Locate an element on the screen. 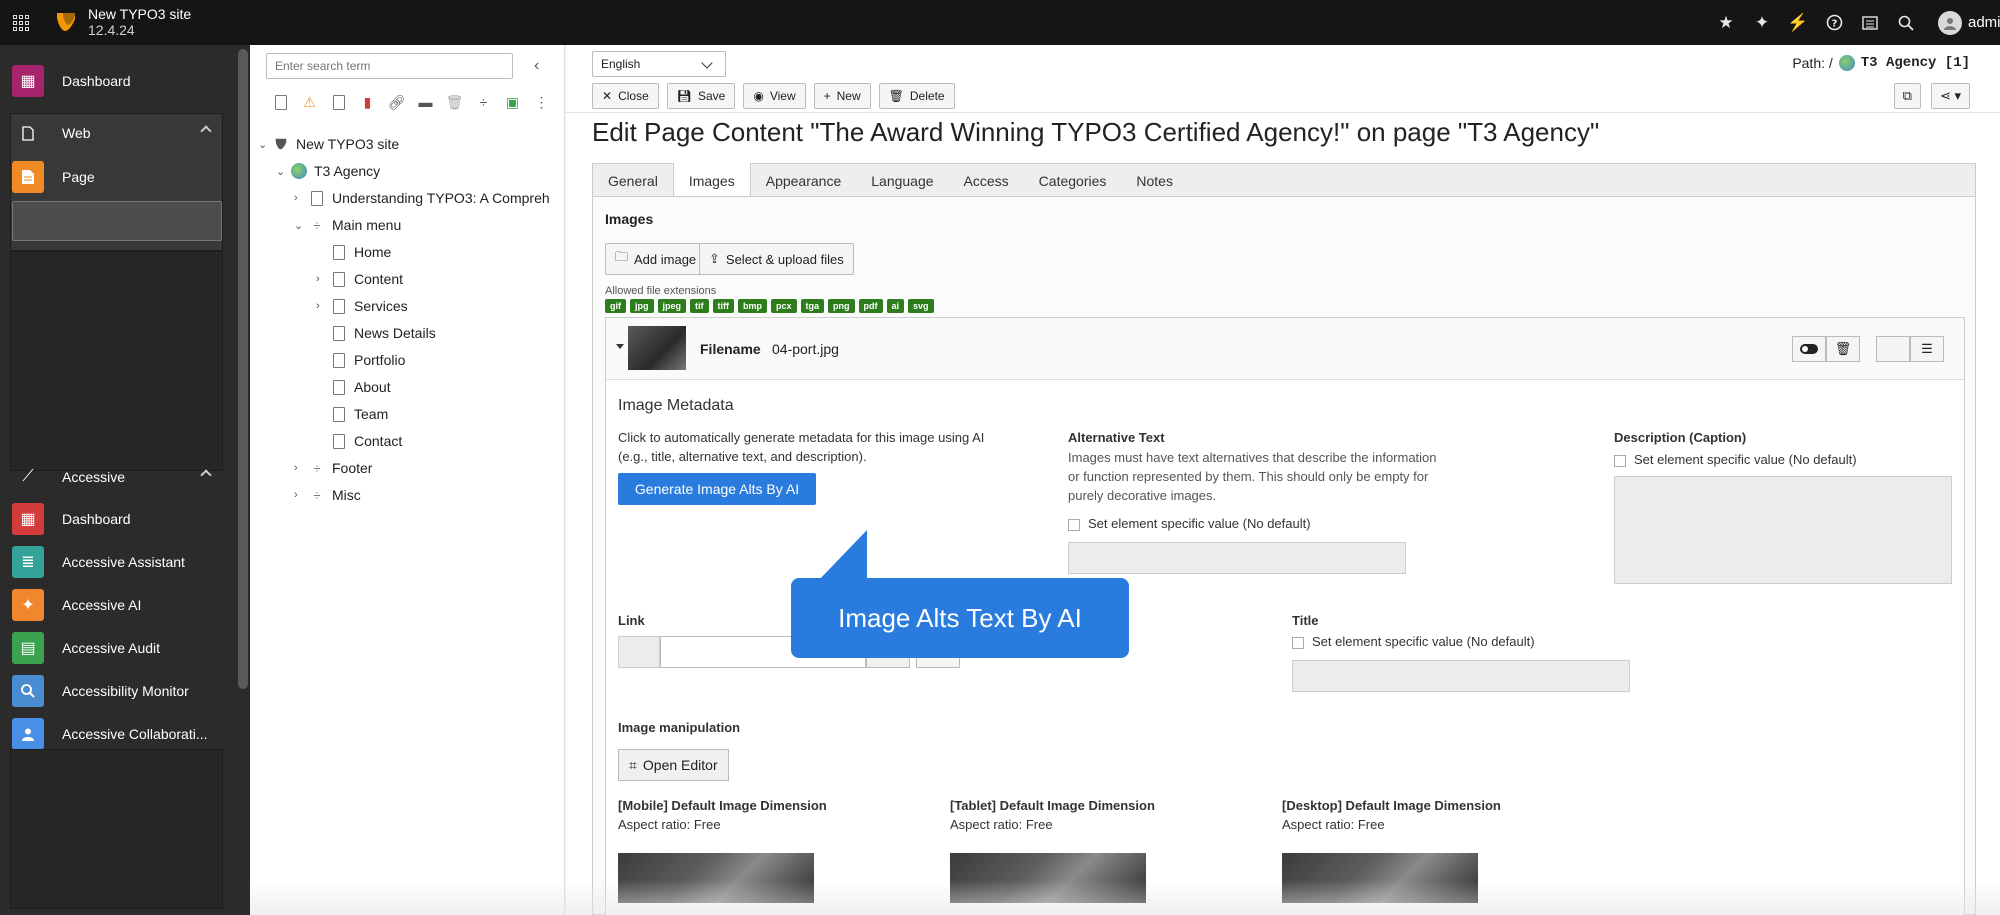  tree-node-about: About is located at coordinates (353, 387).